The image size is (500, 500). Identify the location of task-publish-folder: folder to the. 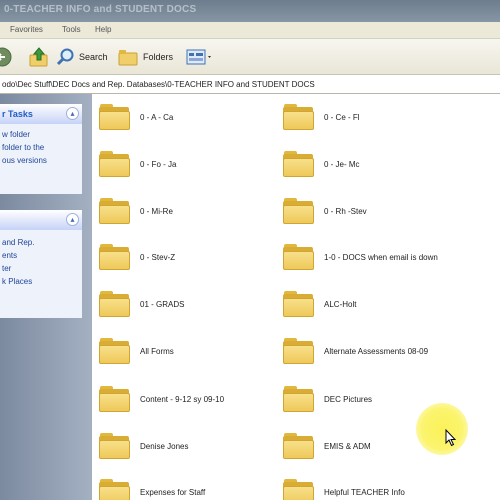
(41, 147).